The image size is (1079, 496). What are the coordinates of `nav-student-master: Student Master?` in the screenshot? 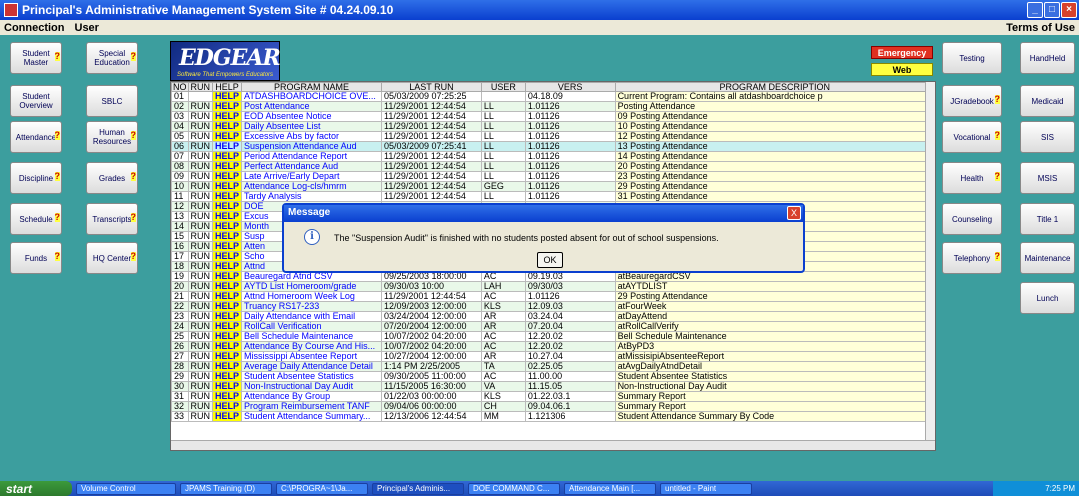 It's located at (36, 58).